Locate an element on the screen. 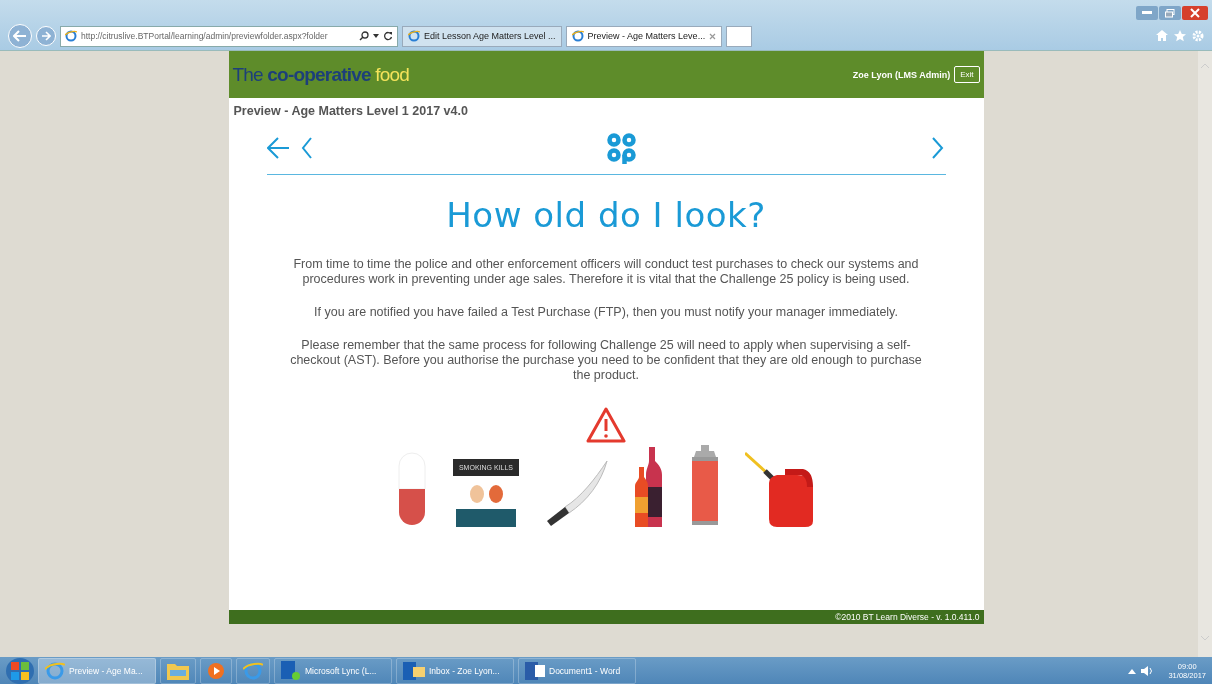 This screenshot has height=684, width=1212. bottles-icon is located at coordinates (650, 487).